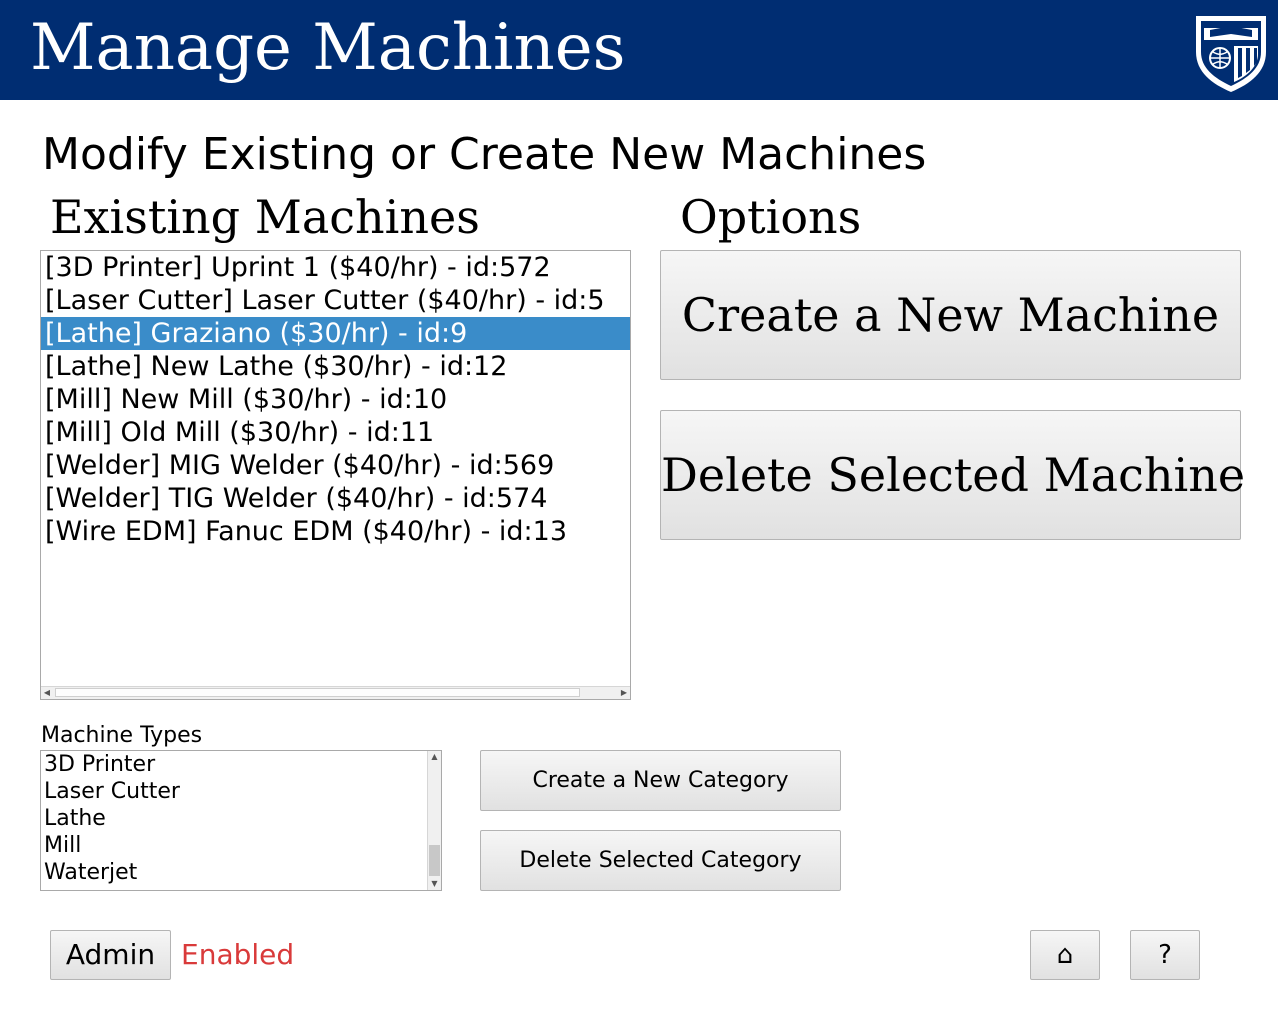  What do you see at coordinates (434, 884) in the screenshot?
I see `scroll-down-icon: ▼` at bounding box center [434, 884].